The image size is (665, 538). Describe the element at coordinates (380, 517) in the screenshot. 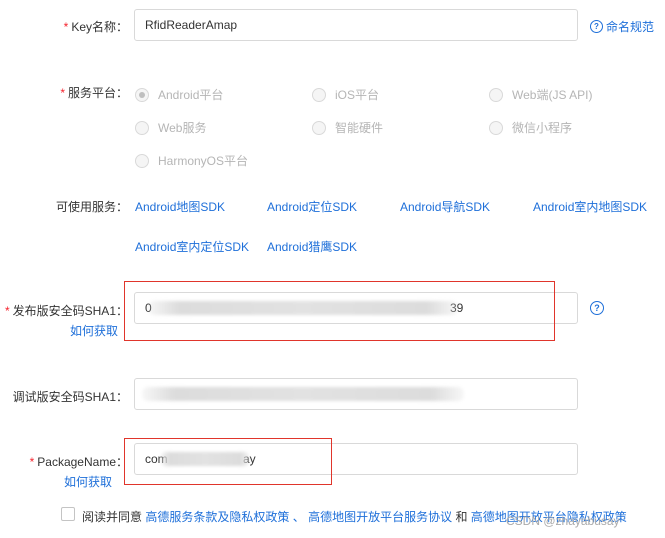

I see `service-agreement-link: 高德地图开放平台服务协议` at that location.